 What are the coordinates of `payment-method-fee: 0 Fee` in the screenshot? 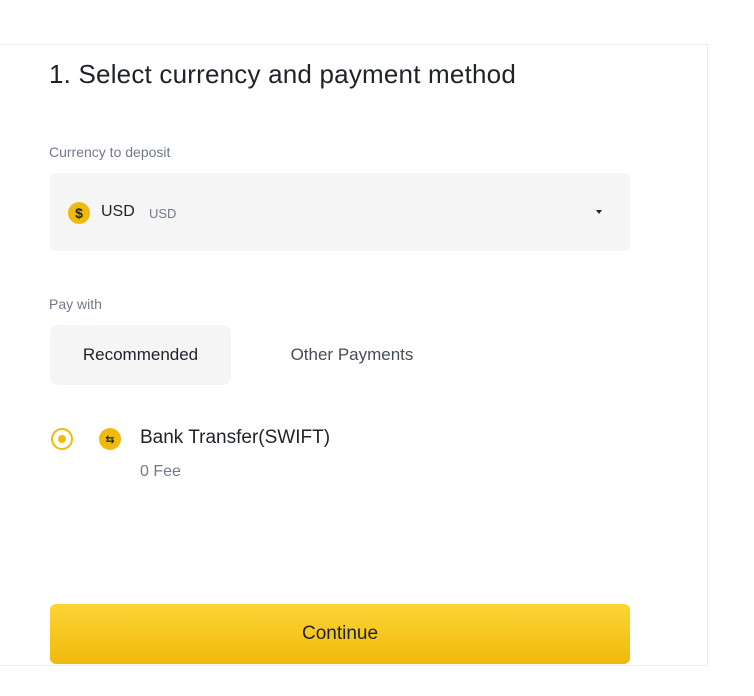 It's located at (160, 471).